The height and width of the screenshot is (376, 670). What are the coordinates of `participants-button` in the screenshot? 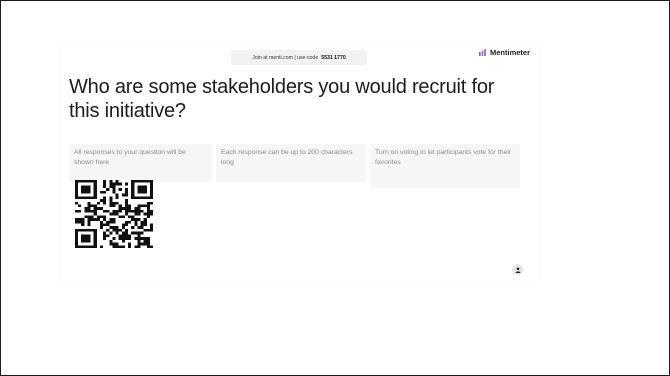 It's located at (517, 269).